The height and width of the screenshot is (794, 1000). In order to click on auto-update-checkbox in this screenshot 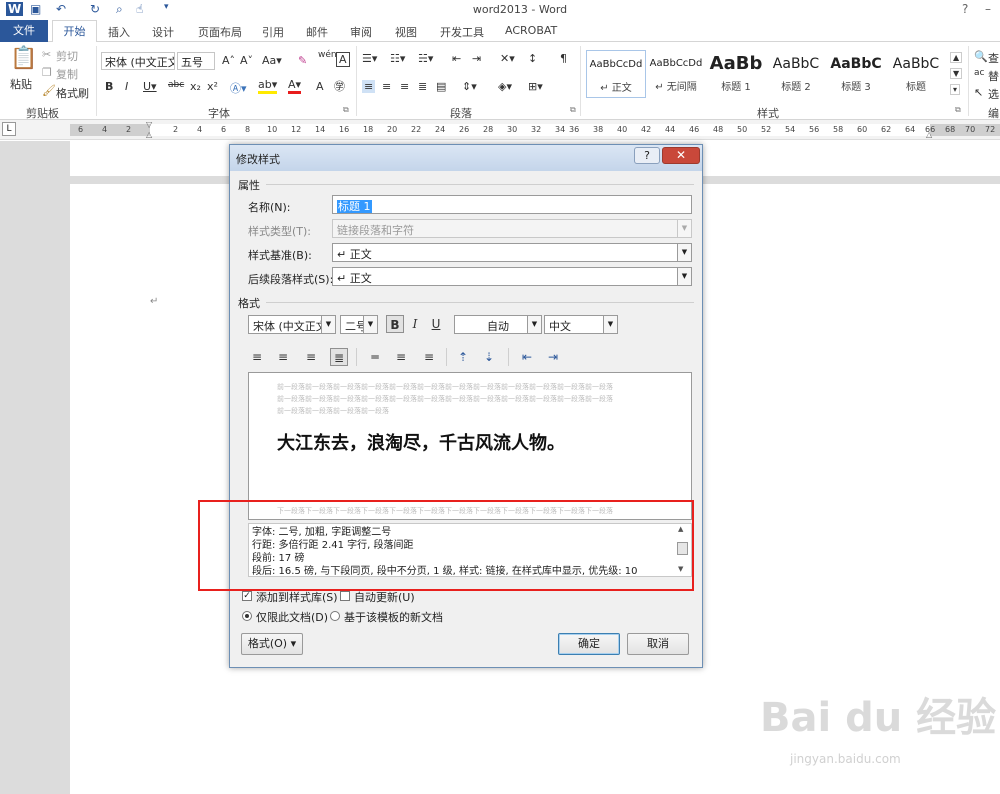, I will do `click(345, 596)`.